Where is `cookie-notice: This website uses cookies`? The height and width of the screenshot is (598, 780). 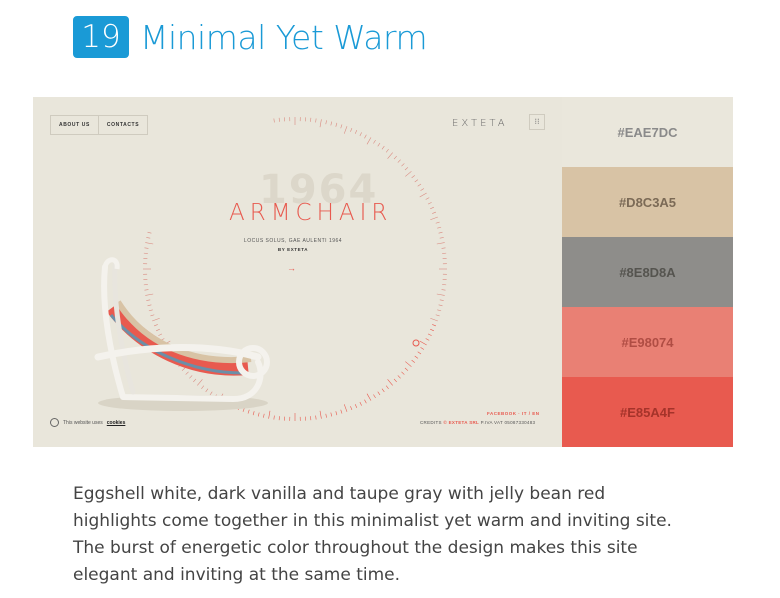
cookie-notice: This website uses cookies is located at coordinates (87, 422).